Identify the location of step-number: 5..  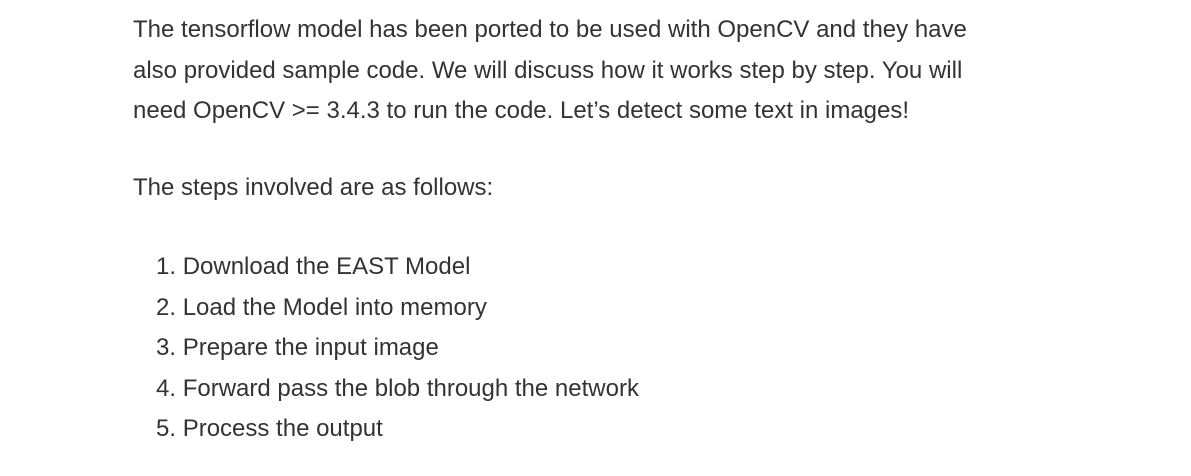
(166, 429).